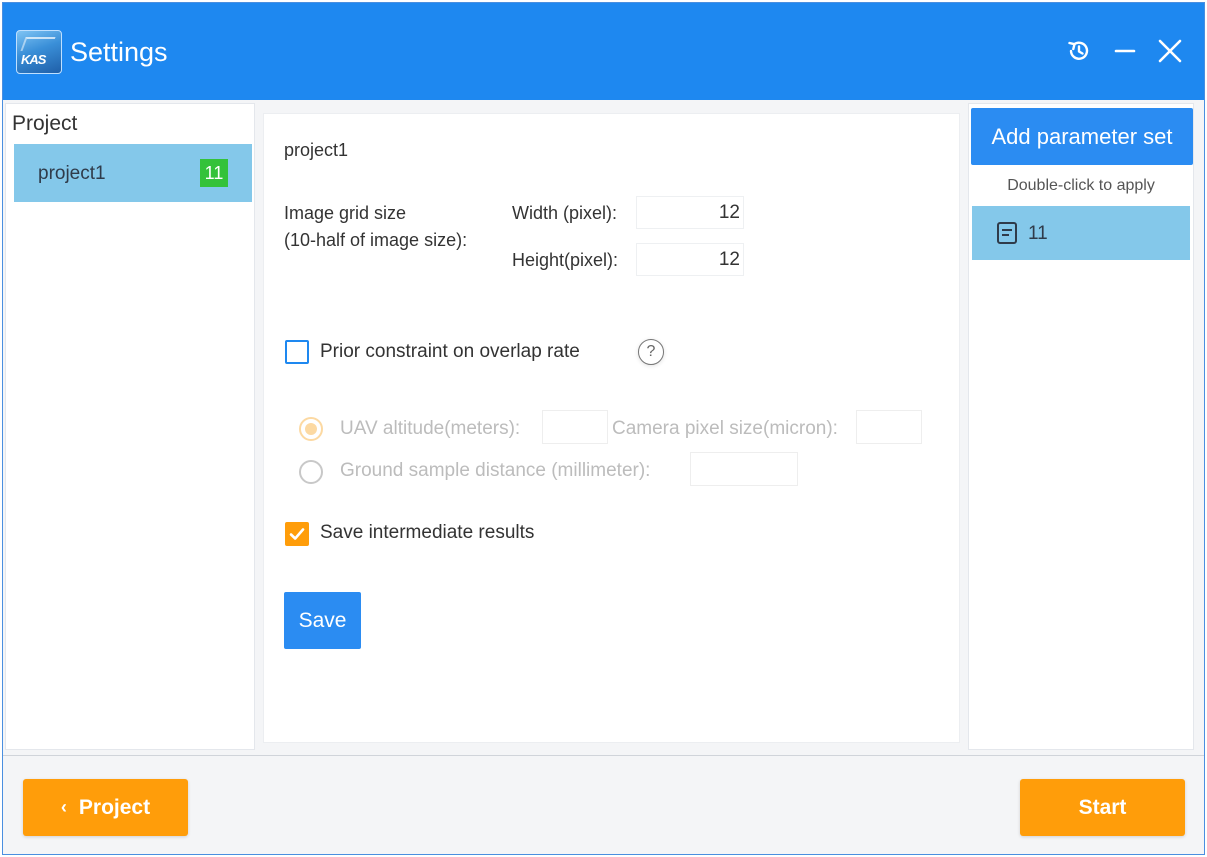 The width and height of the screenshot is (1207, 857). Describe the element at coordinates (603, 804) in the screenshot. I see `footer-bar: ‹ Project Start` at that location.